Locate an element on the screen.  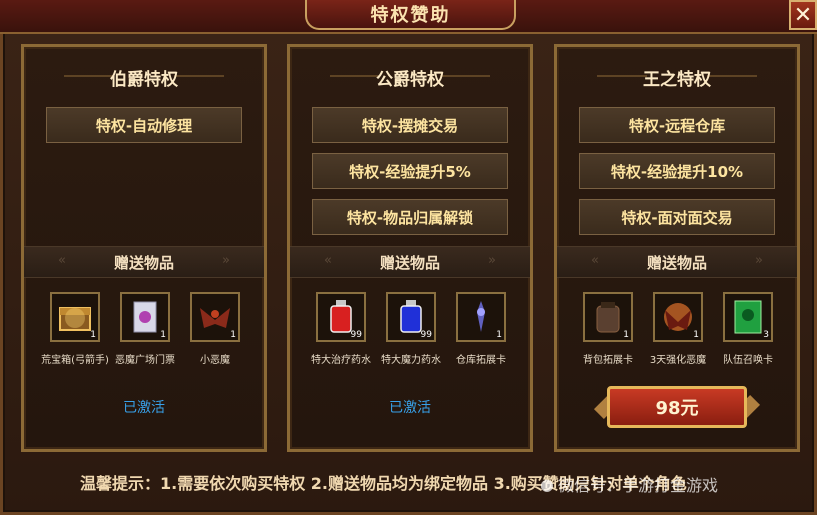
item-name: 3天强化恶魔 is located at coordinates (678, 360).